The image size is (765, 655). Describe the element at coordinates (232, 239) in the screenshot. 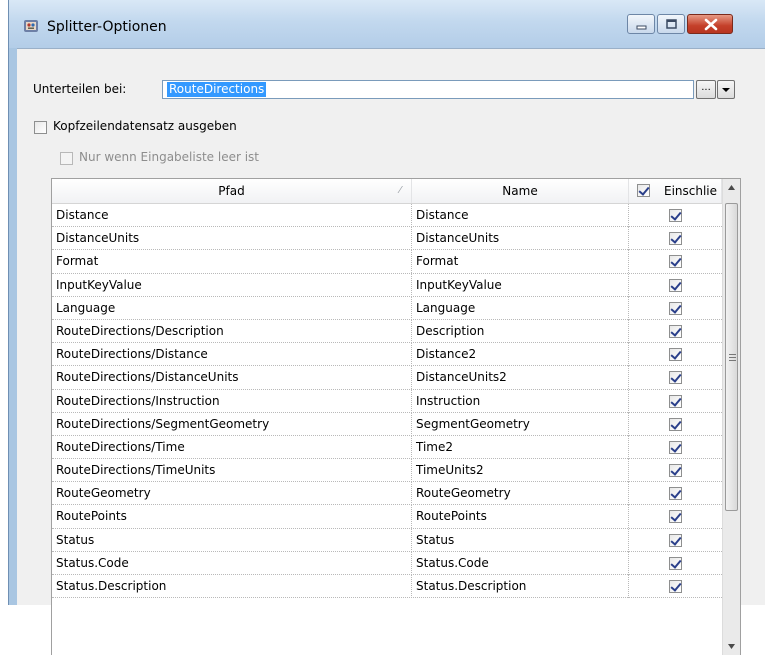

I see `cell-pfad: DistanceUnits` at that location.